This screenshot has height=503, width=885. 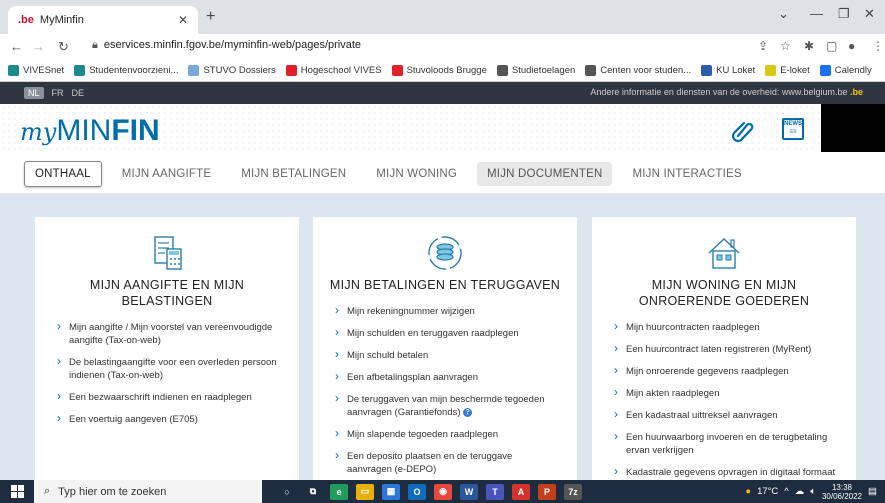 I want to click on bookmark-item: STUVO Dossiers, so click(x=232, y=70).